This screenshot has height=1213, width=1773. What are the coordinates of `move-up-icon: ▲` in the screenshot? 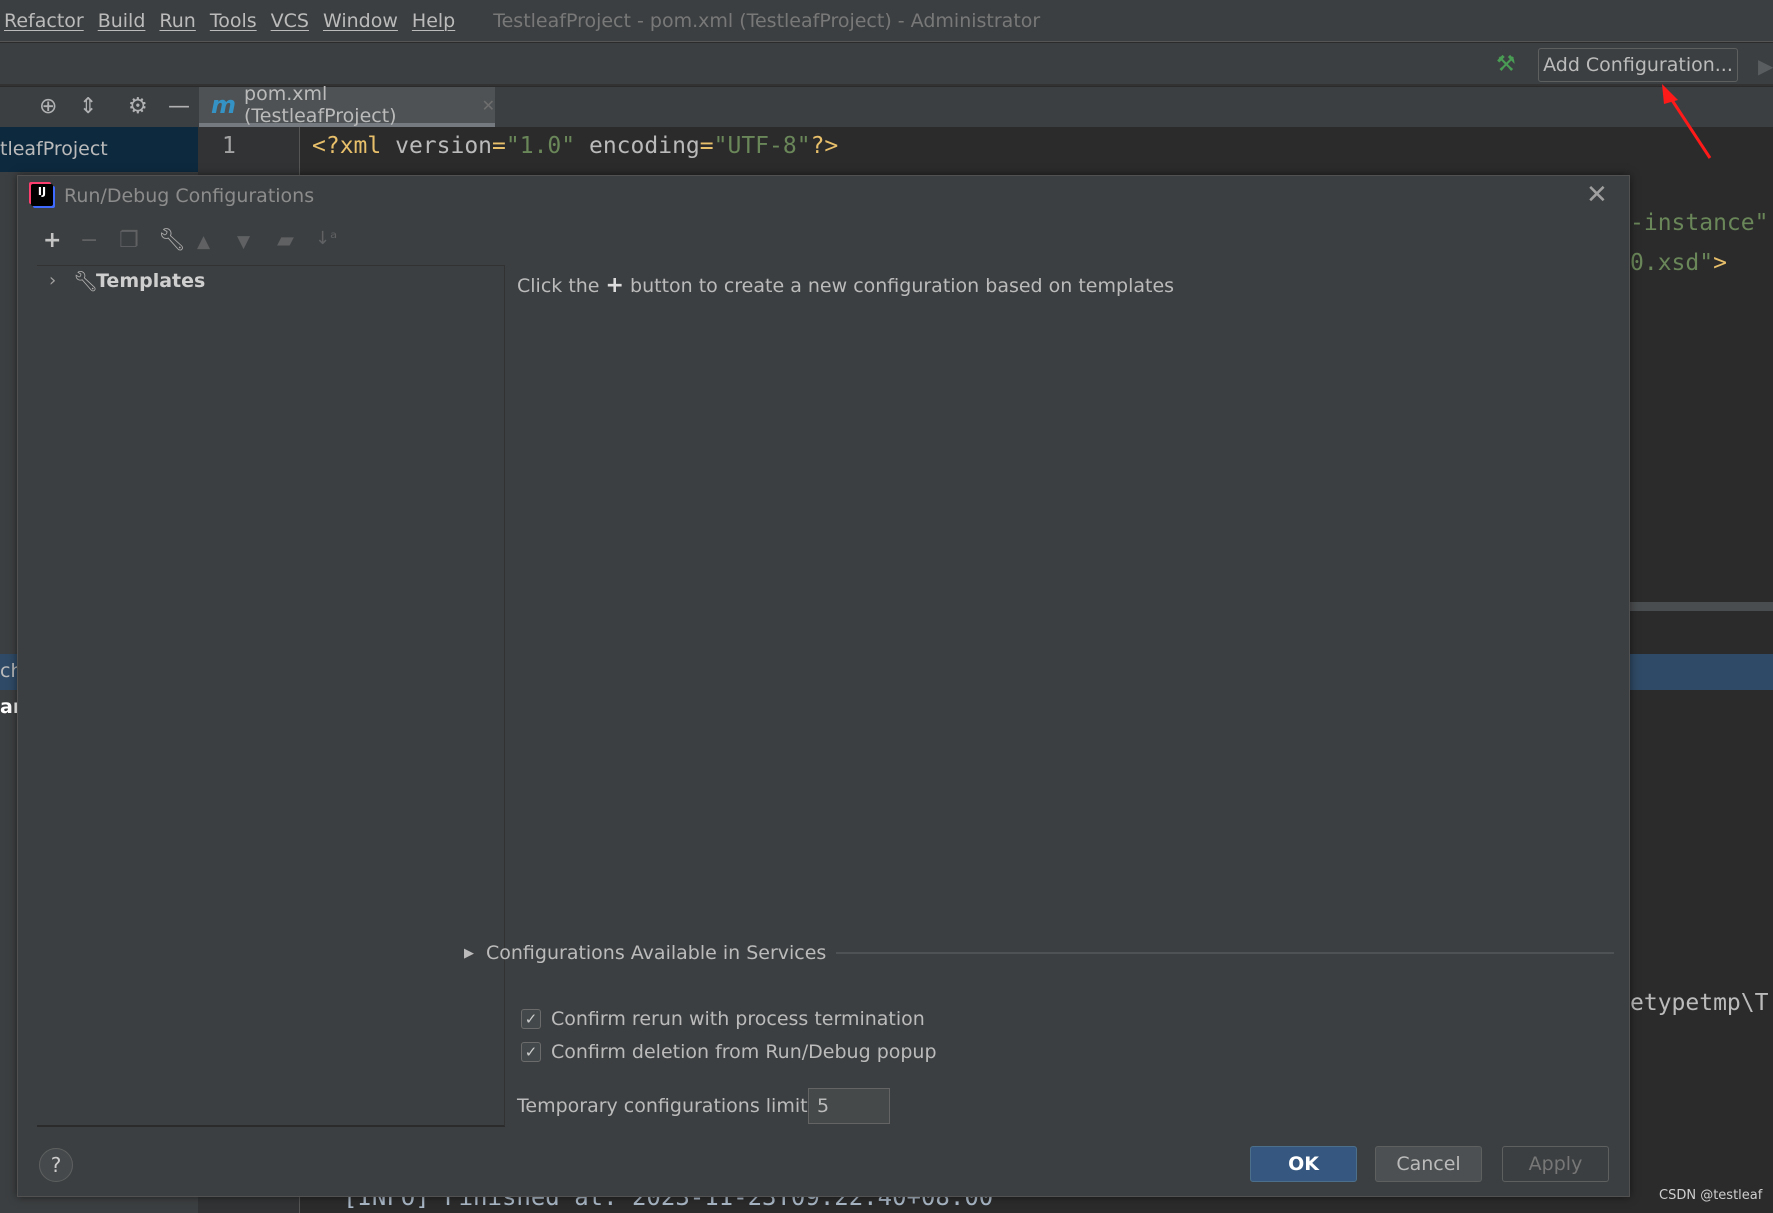 It's located at (203, 242).